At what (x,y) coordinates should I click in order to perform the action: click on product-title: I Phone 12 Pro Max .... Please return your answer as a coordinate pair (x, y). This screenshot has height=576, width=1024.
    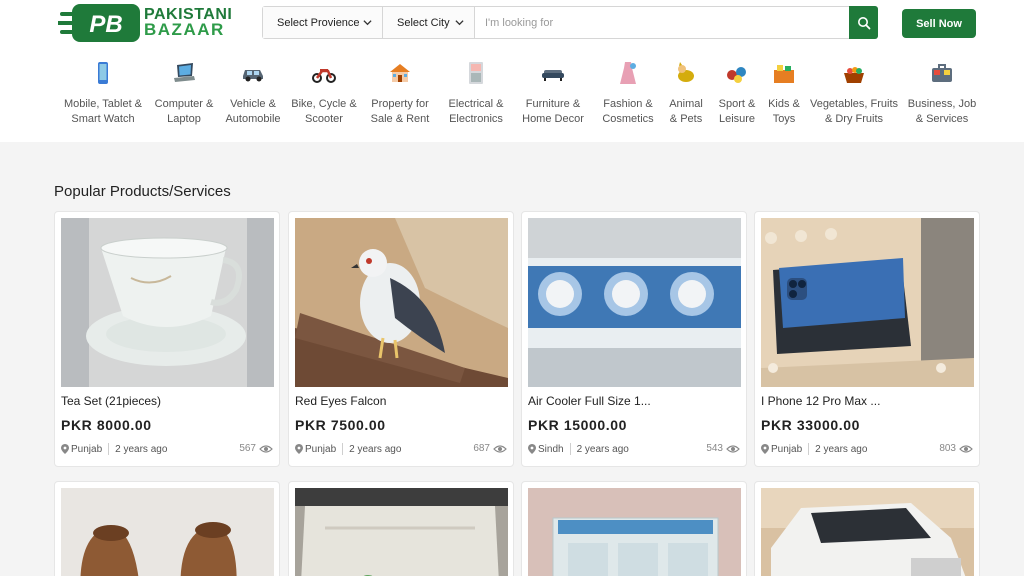
    Looking at the image, I should click on (821, 401).